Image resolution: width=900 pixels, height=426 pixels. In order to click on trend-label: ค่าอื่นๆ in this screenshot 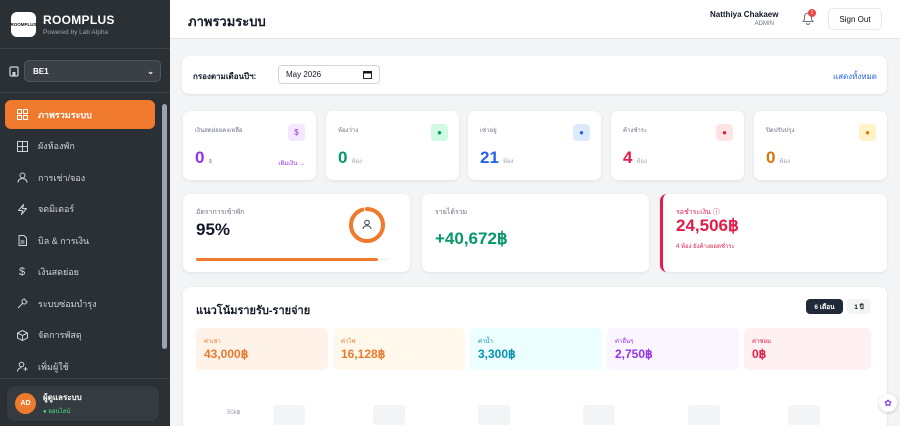, I will do `click(624, 342)`.